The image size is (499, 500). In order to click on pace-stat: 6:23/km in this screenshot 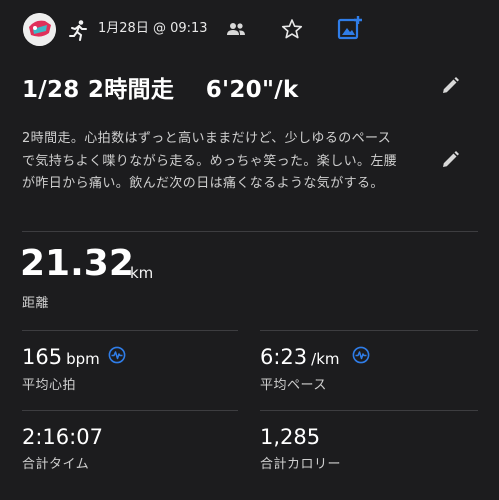, I will do `click(300, 357)`.